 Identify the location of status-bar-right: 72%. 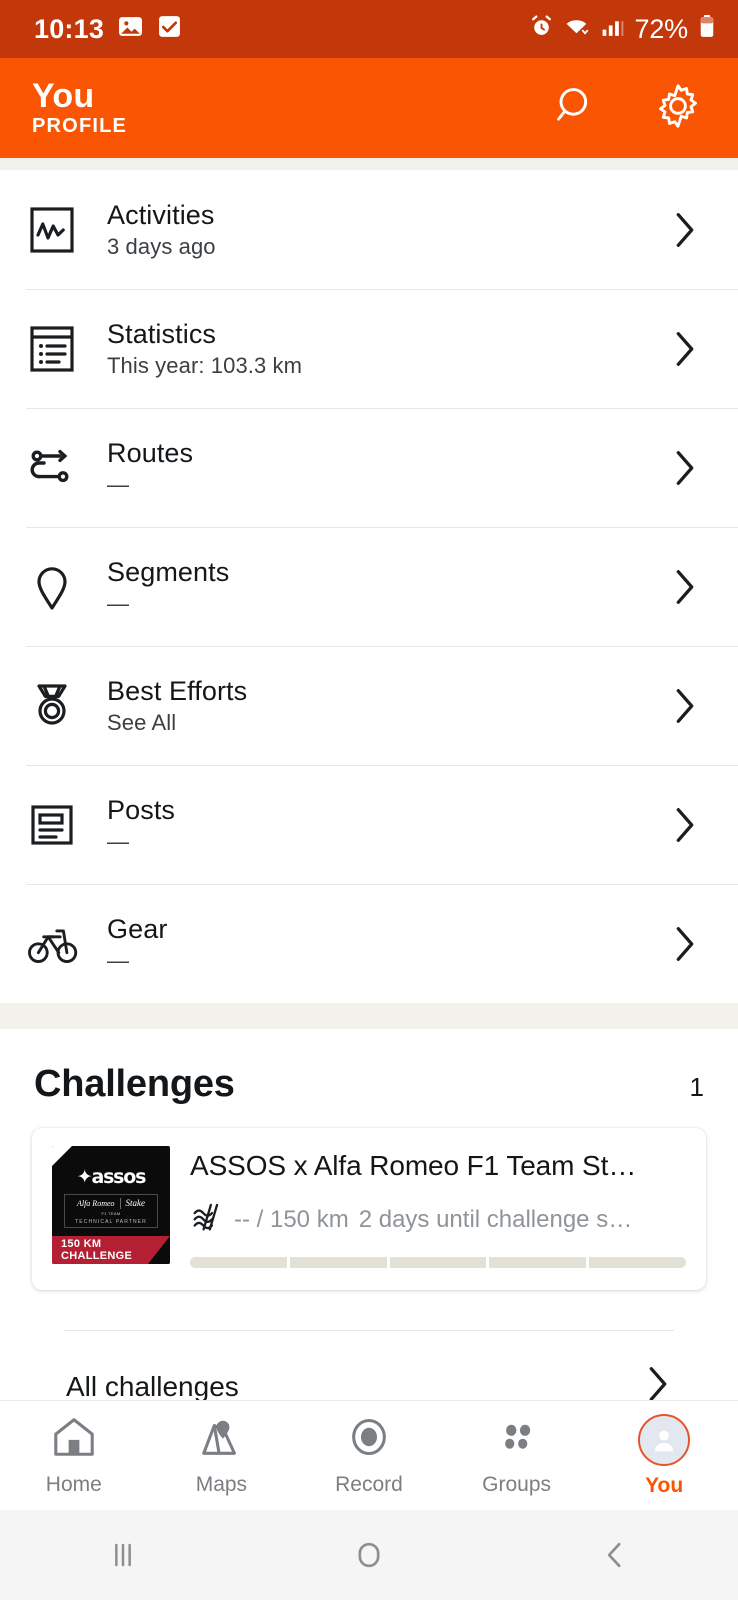
(622, 29).